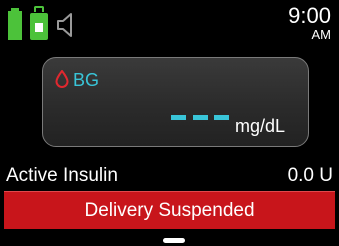 The image size is (339, 246). Describe the element at coordinates (86, 80) in the screenshot. I see `bg-label: BG` at that location.